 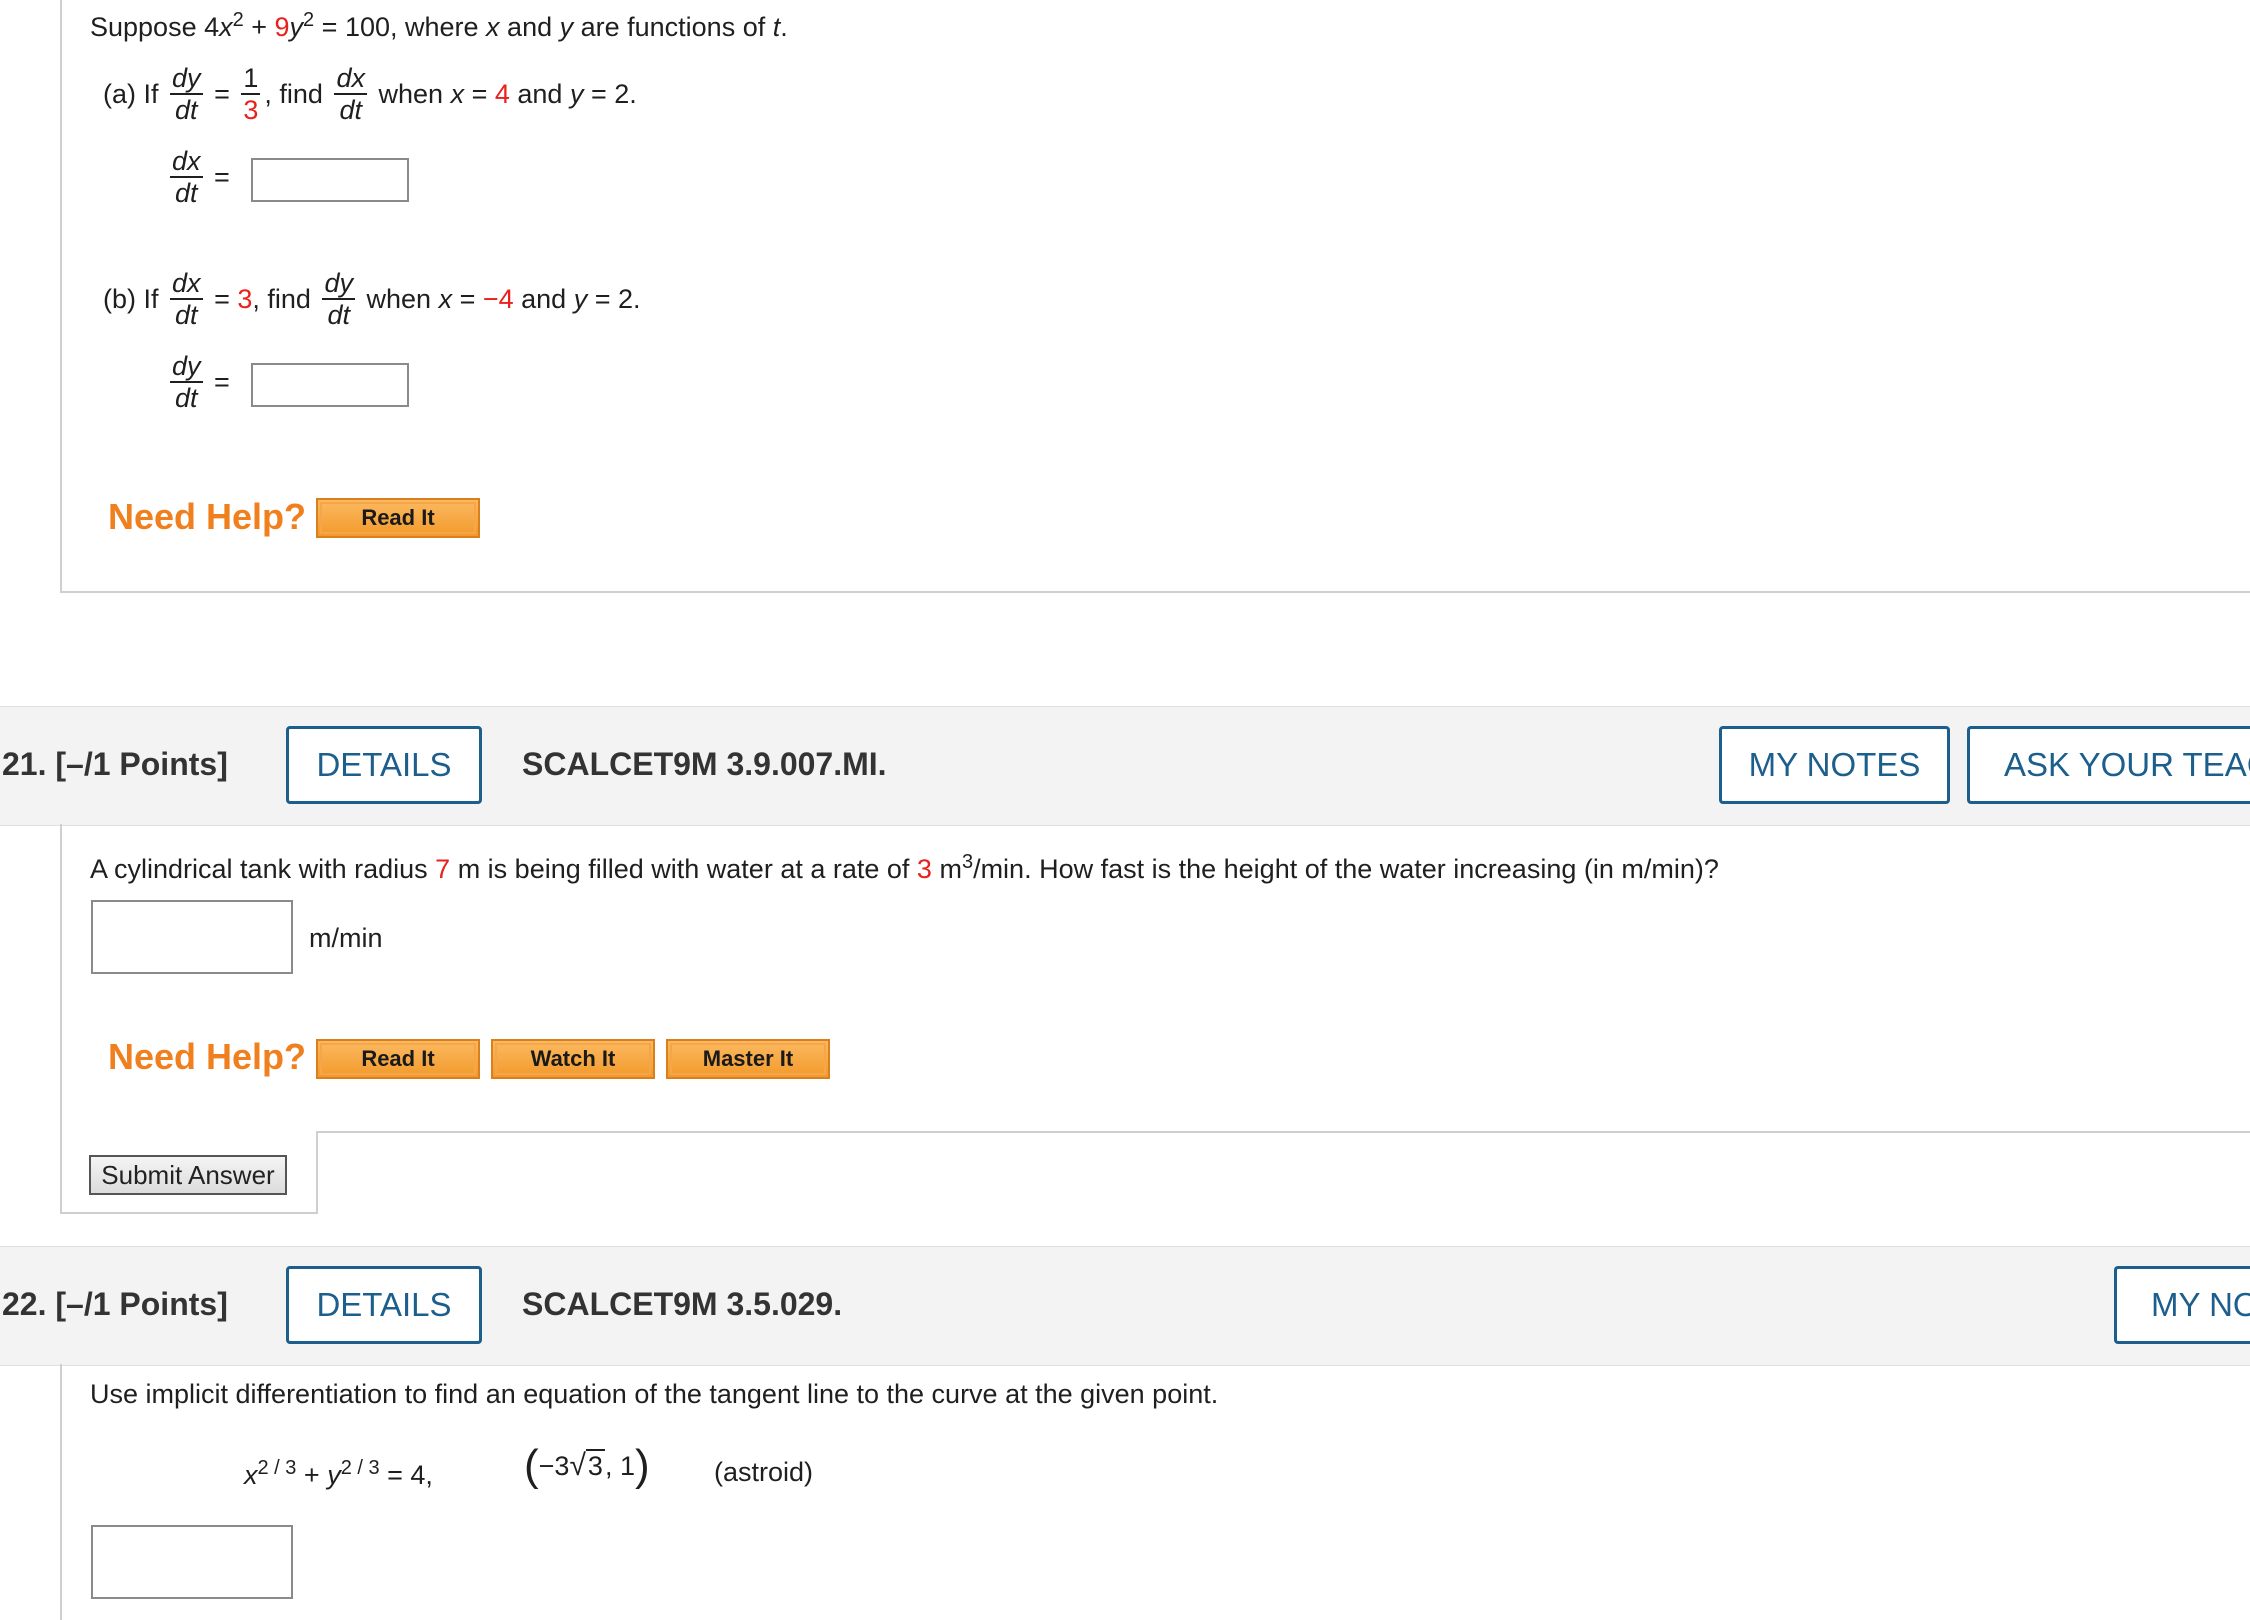 What do you see at coordinates (61, 1492) in the screenshot?
I see `q22-left-border` at bounding box center [61, 1492].